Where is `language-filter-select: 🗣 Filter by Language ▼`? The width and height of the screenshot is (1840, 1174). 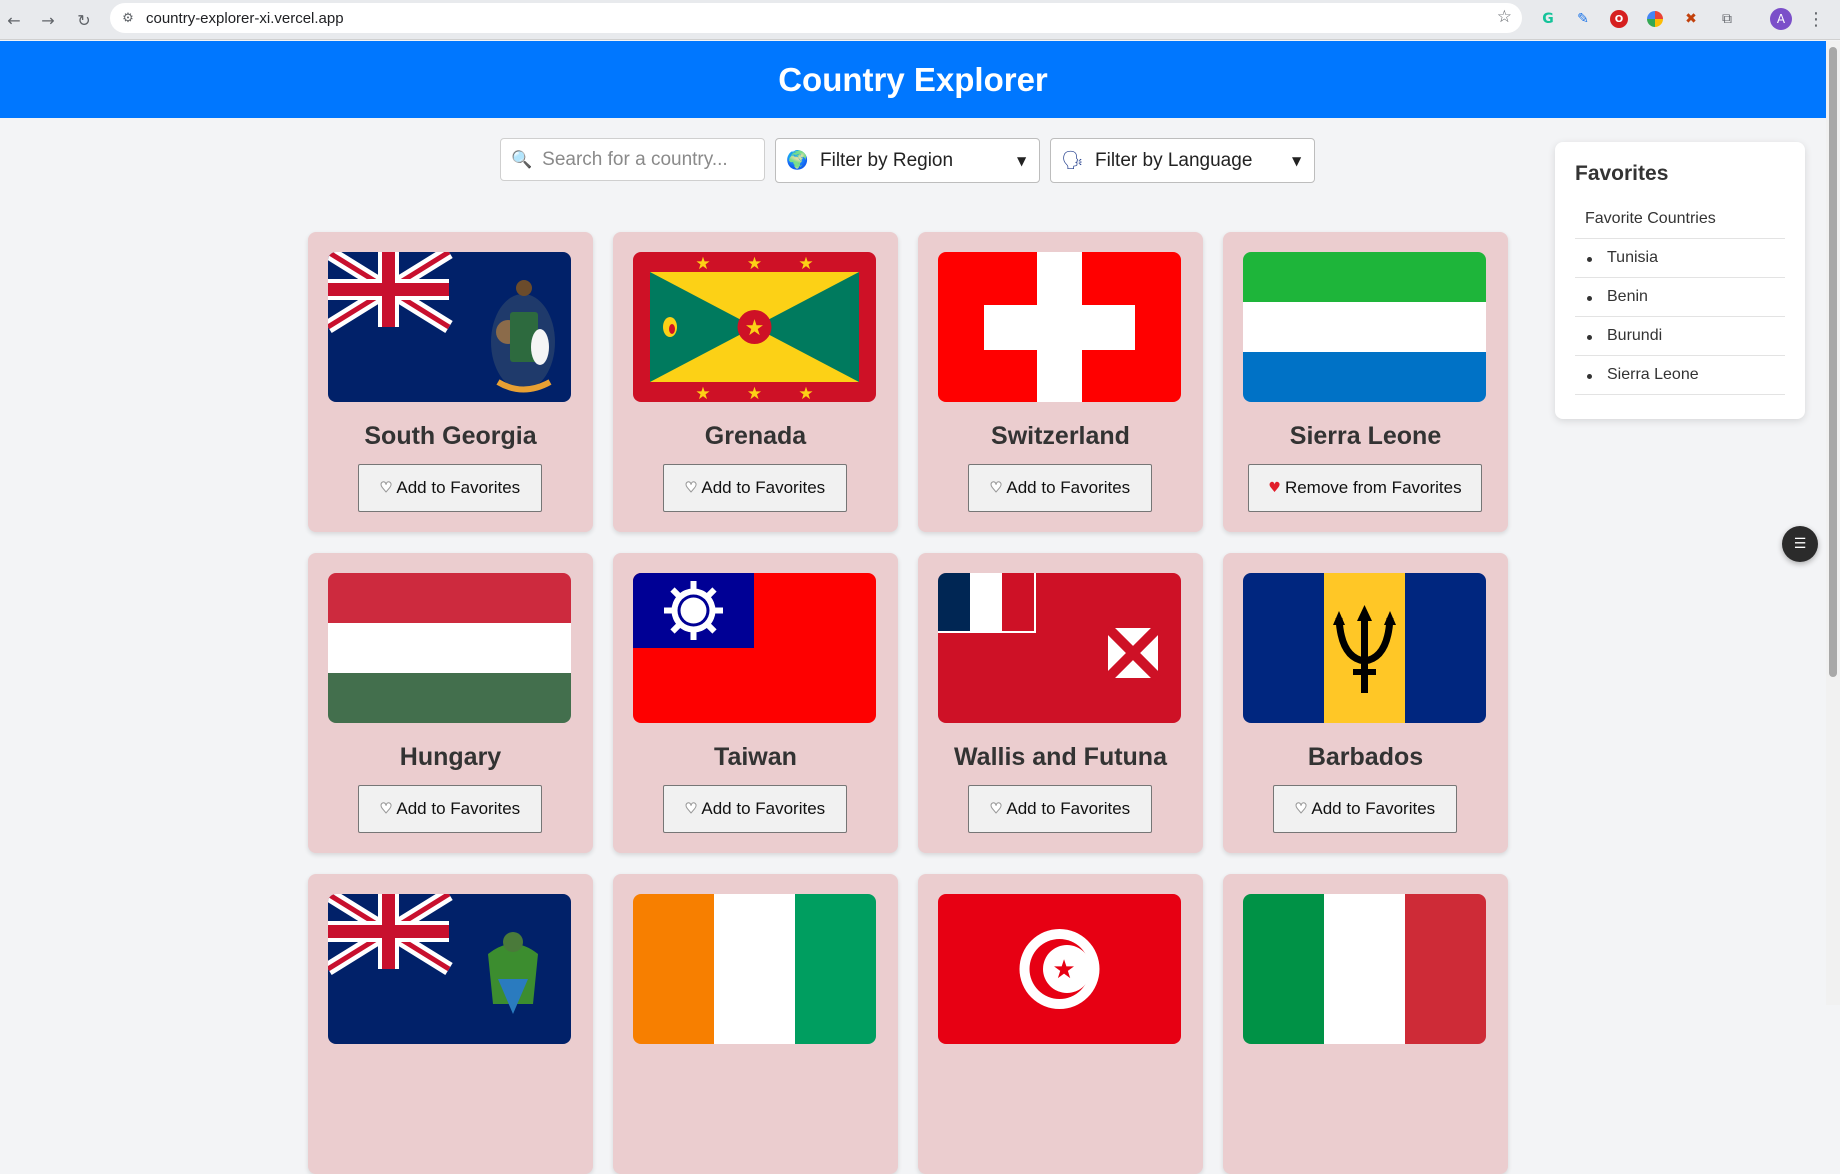 language-filter-select: 🗣 Filter by Language ▼ is located at coordinates (1182, 160).